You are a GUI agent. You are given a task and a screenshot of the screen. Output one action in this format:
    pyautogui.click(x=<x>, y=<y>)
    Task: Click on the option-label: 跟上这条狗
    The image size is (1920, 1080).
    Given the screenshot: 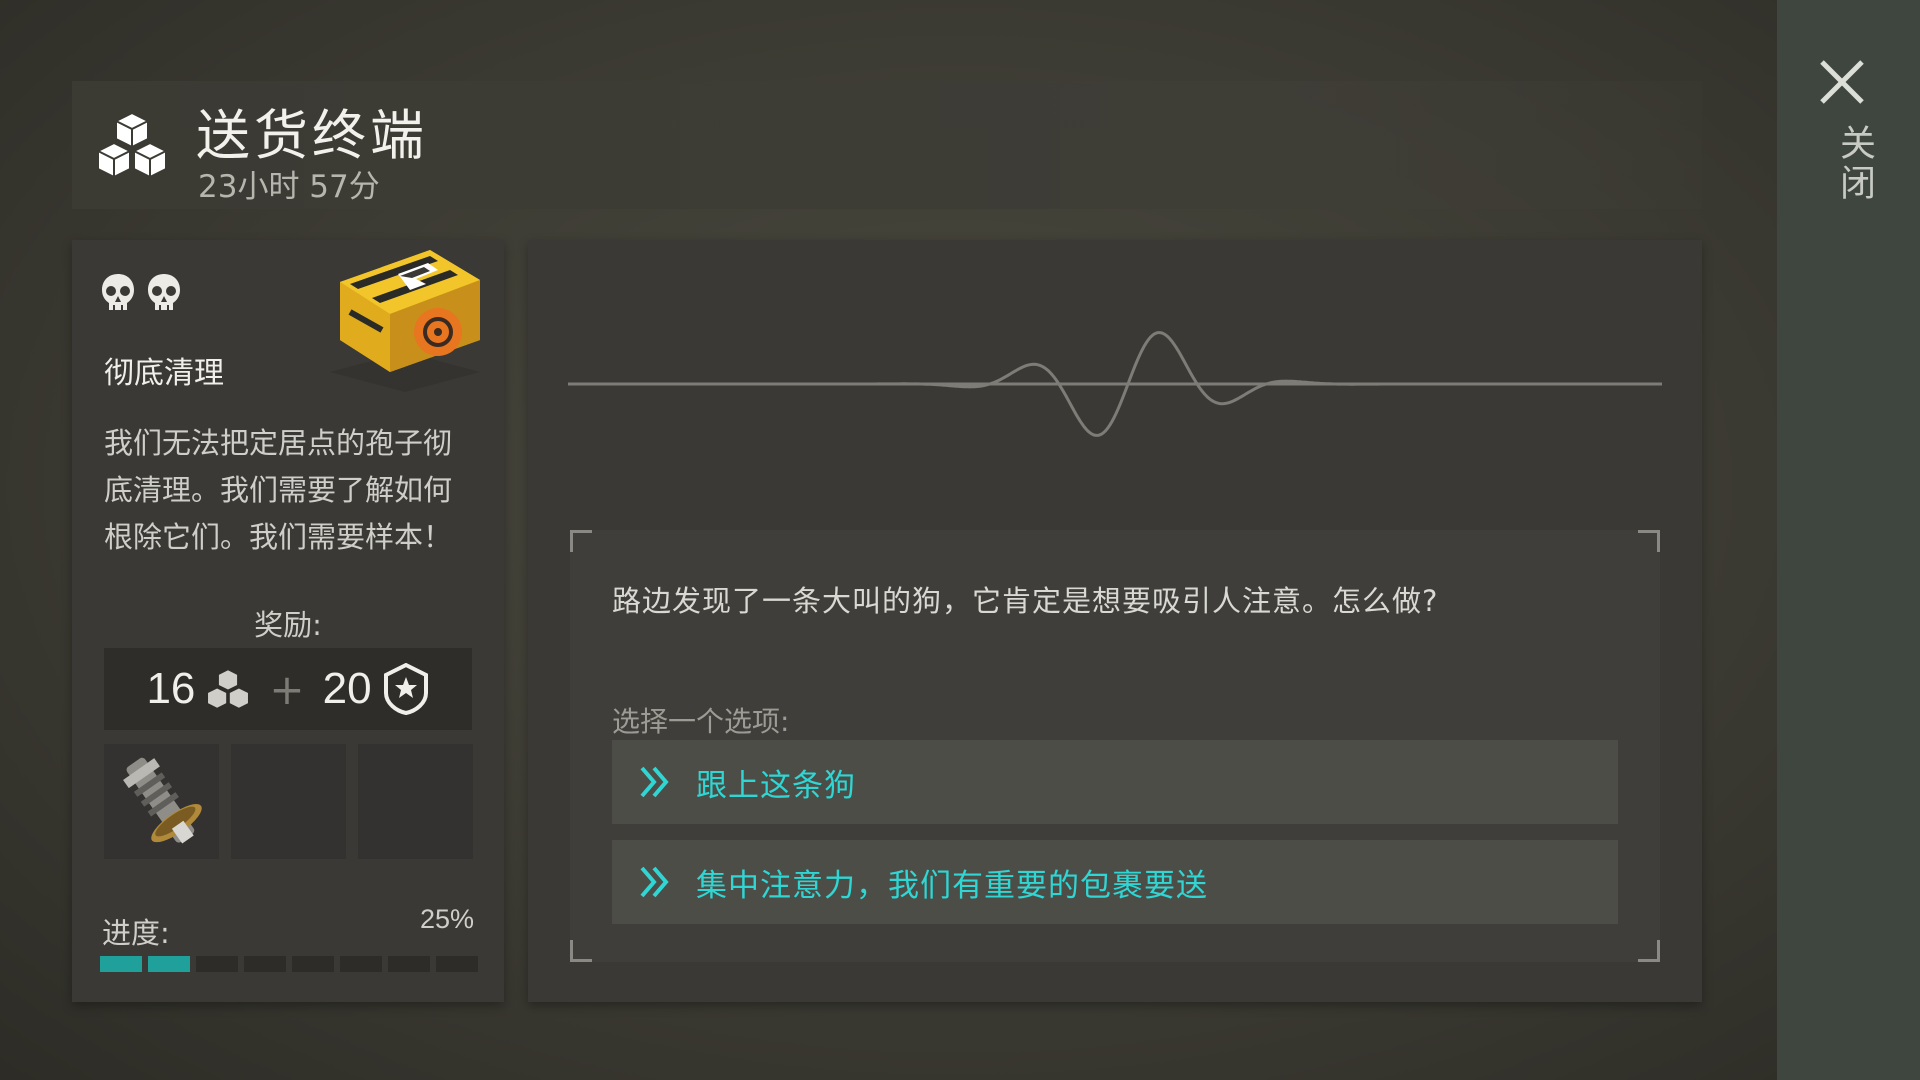 What is the action you would take?
    pyautogui.click(x=776, y=785)
    